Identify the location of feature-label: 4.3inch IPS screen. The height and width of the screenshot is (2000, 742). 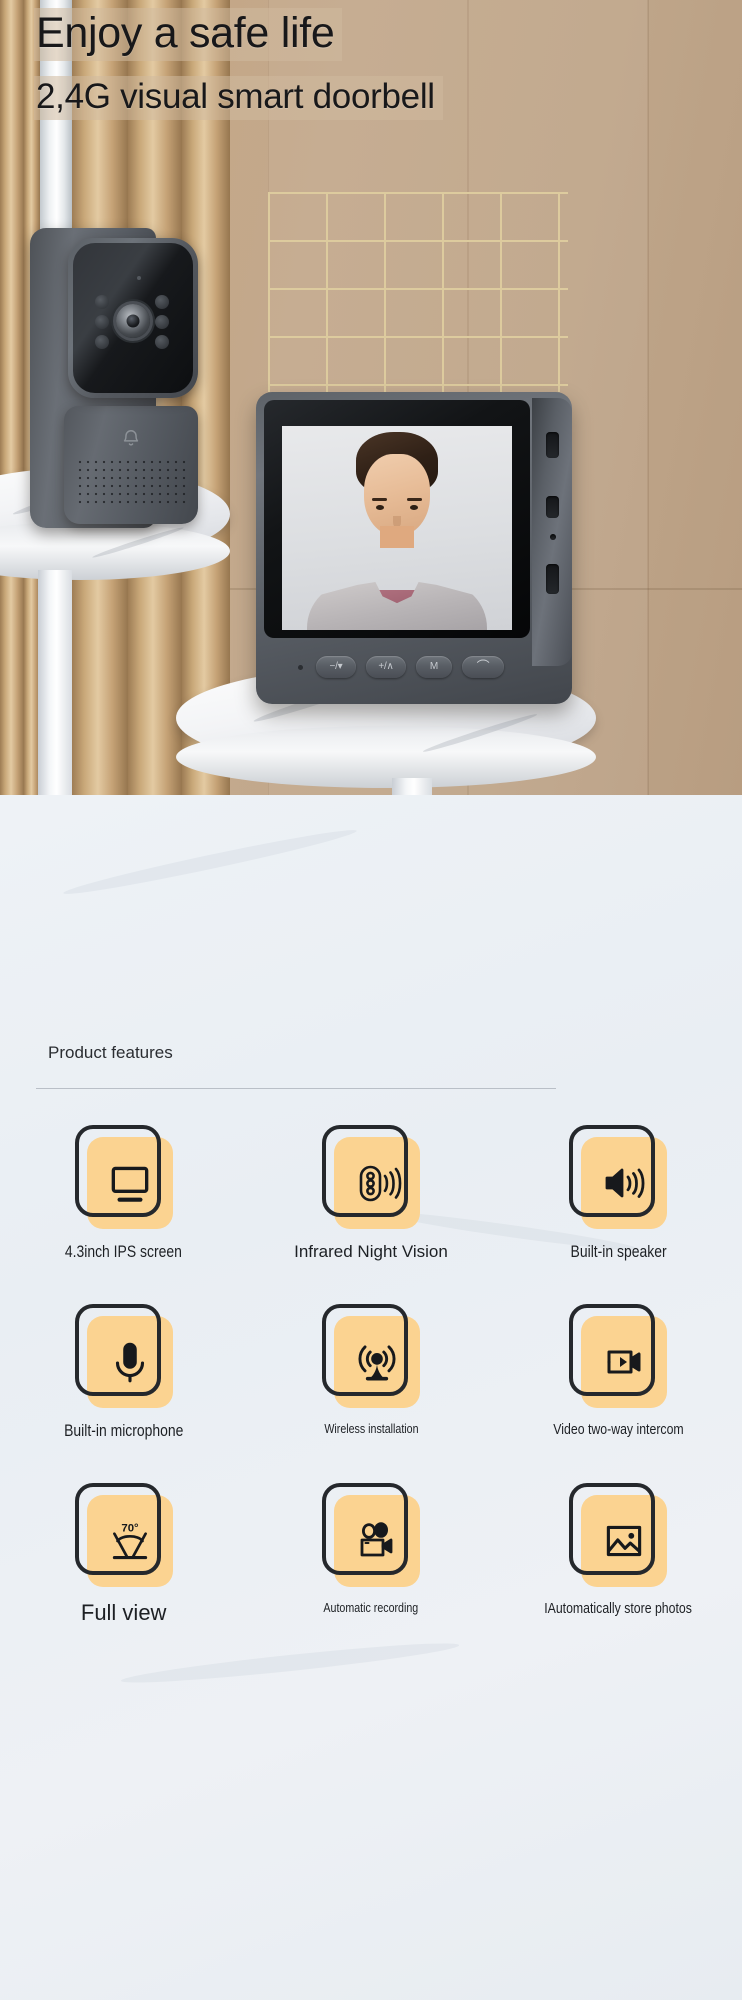
(124, 1251).